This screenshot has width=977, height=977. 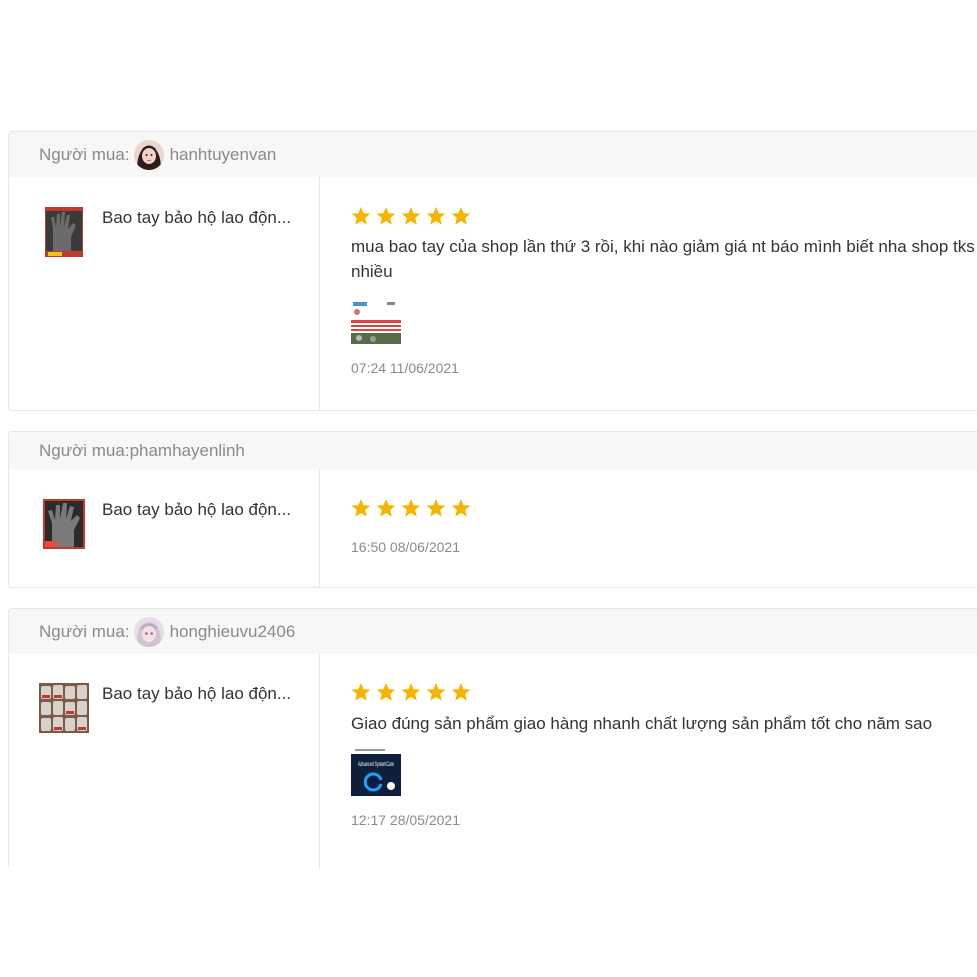 What do you see at coordinates (187, 451) in the screenshot?
I see `buyer-name: phamhayenlinh` at bounding box center [187, 451].